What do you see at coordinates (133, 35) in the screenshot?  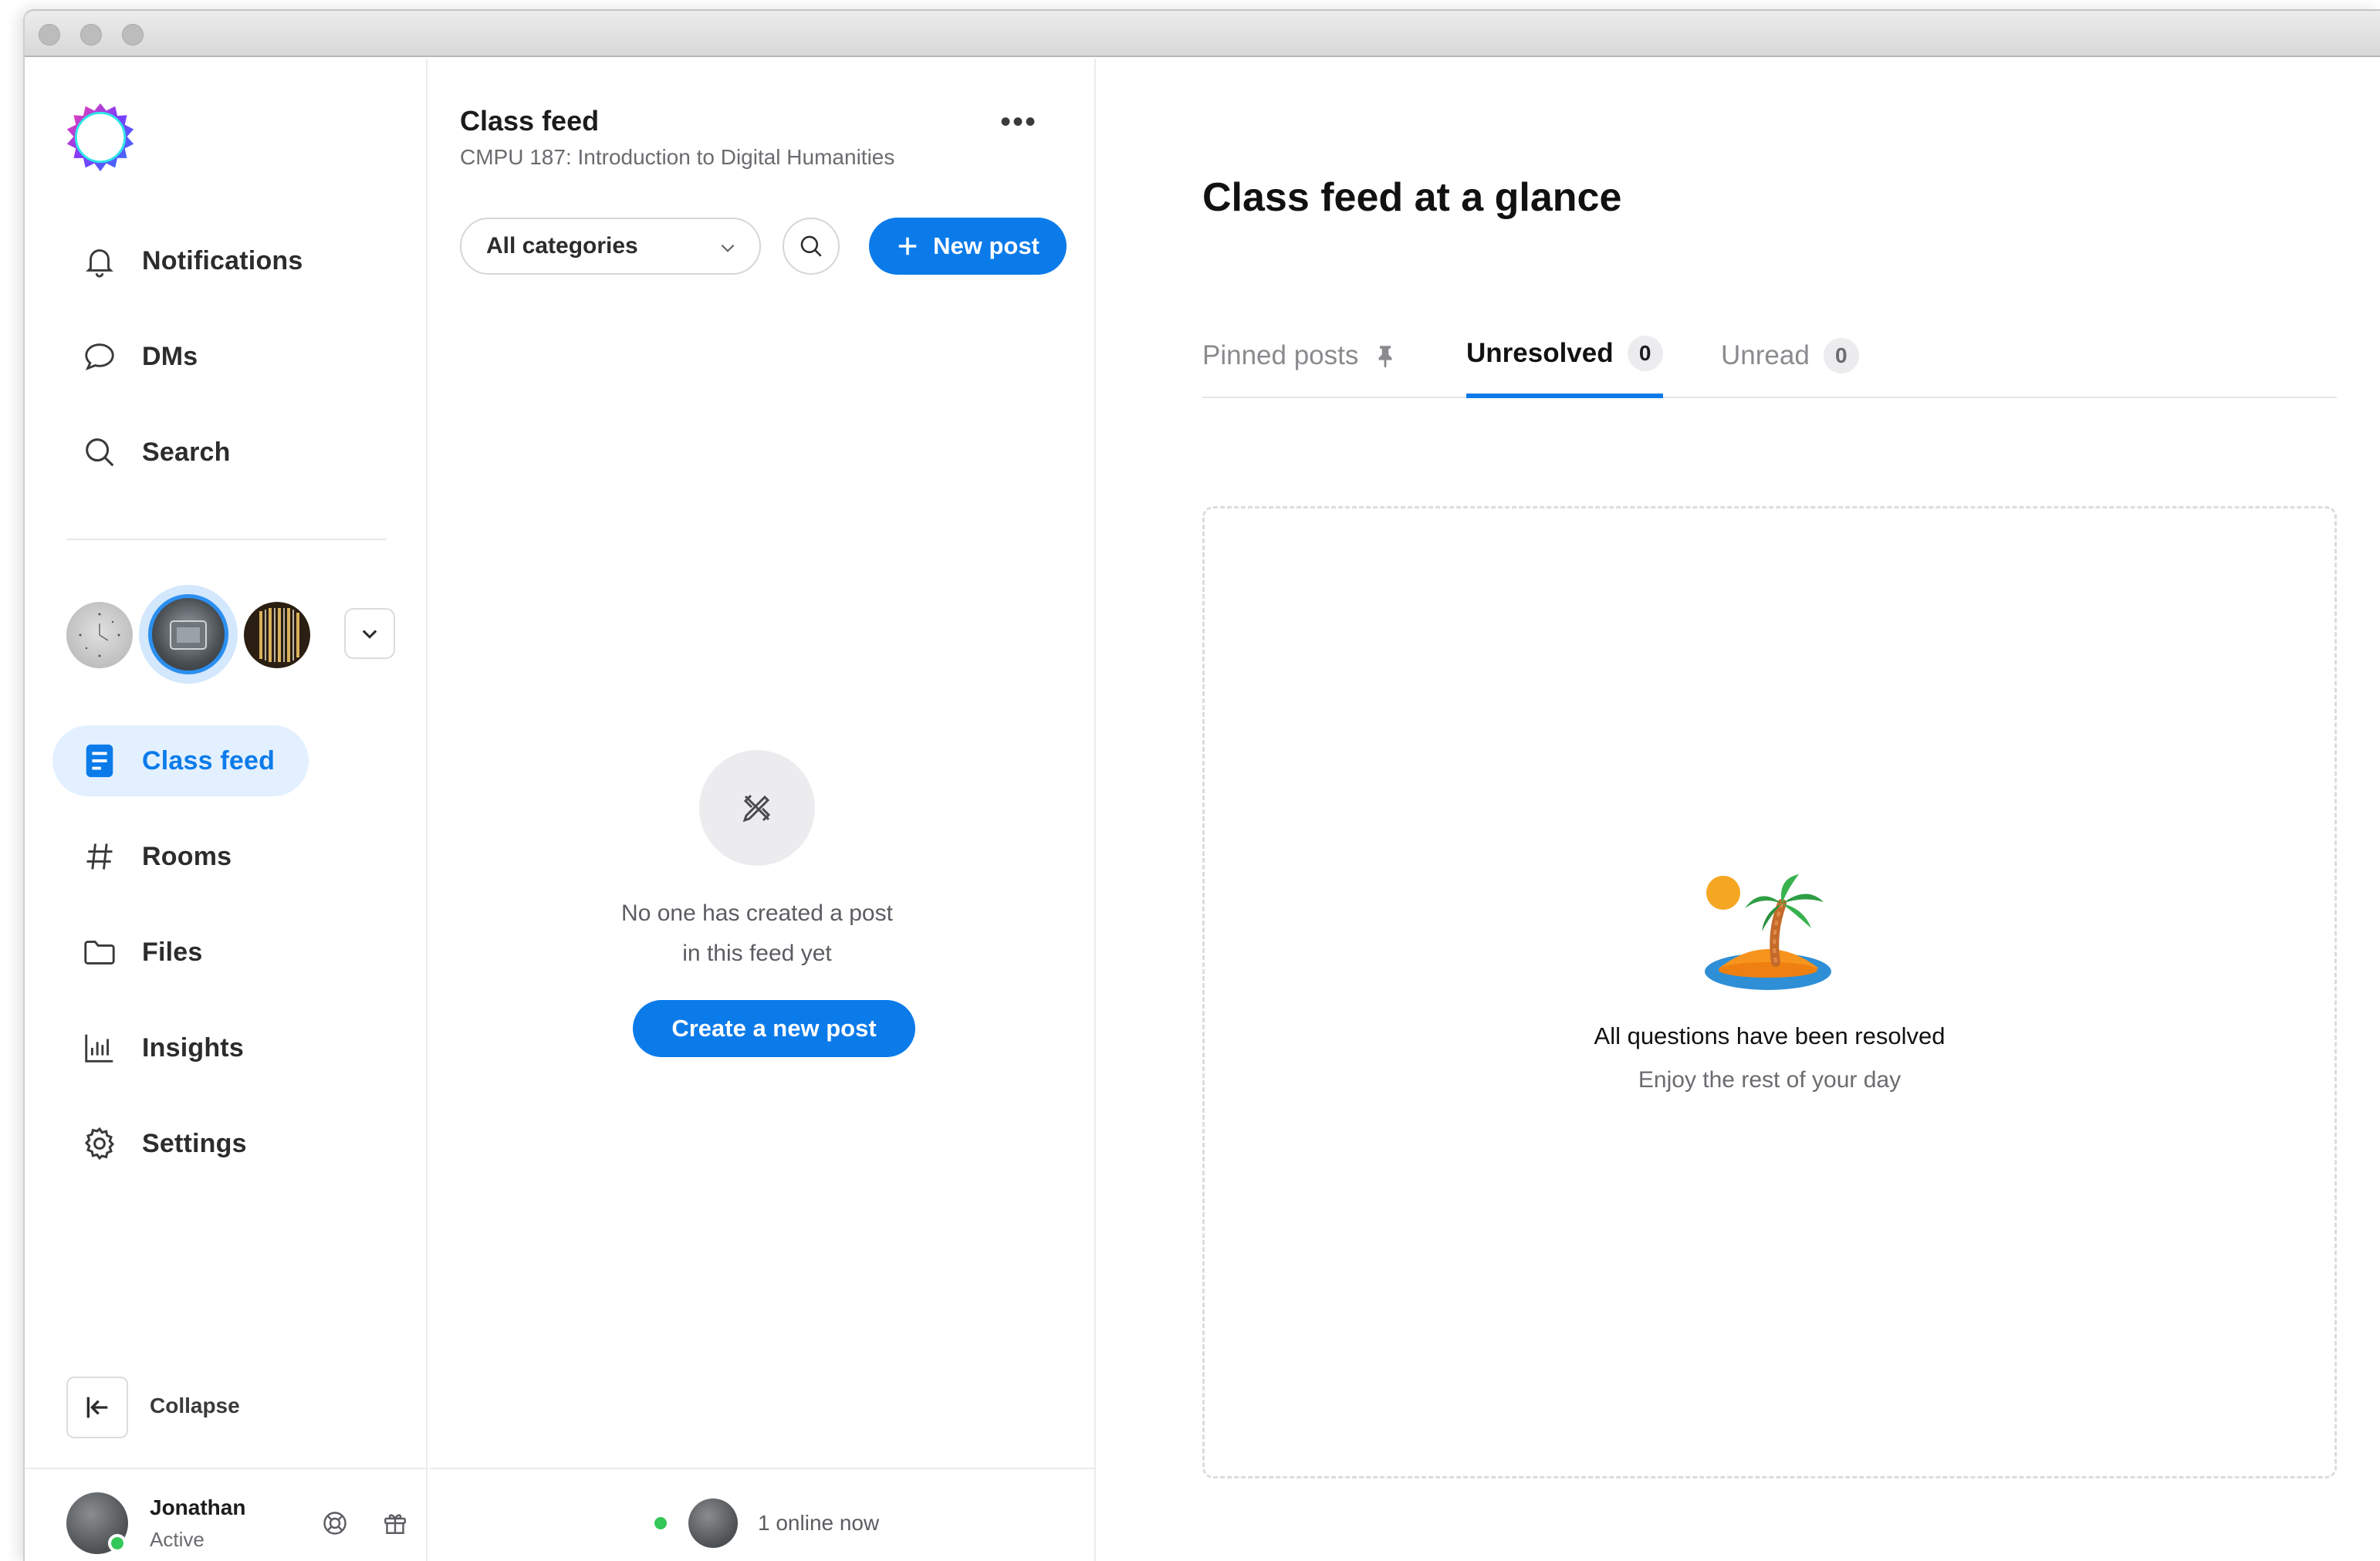 I see `zoom-window-button` at bounding box center [133, 35].